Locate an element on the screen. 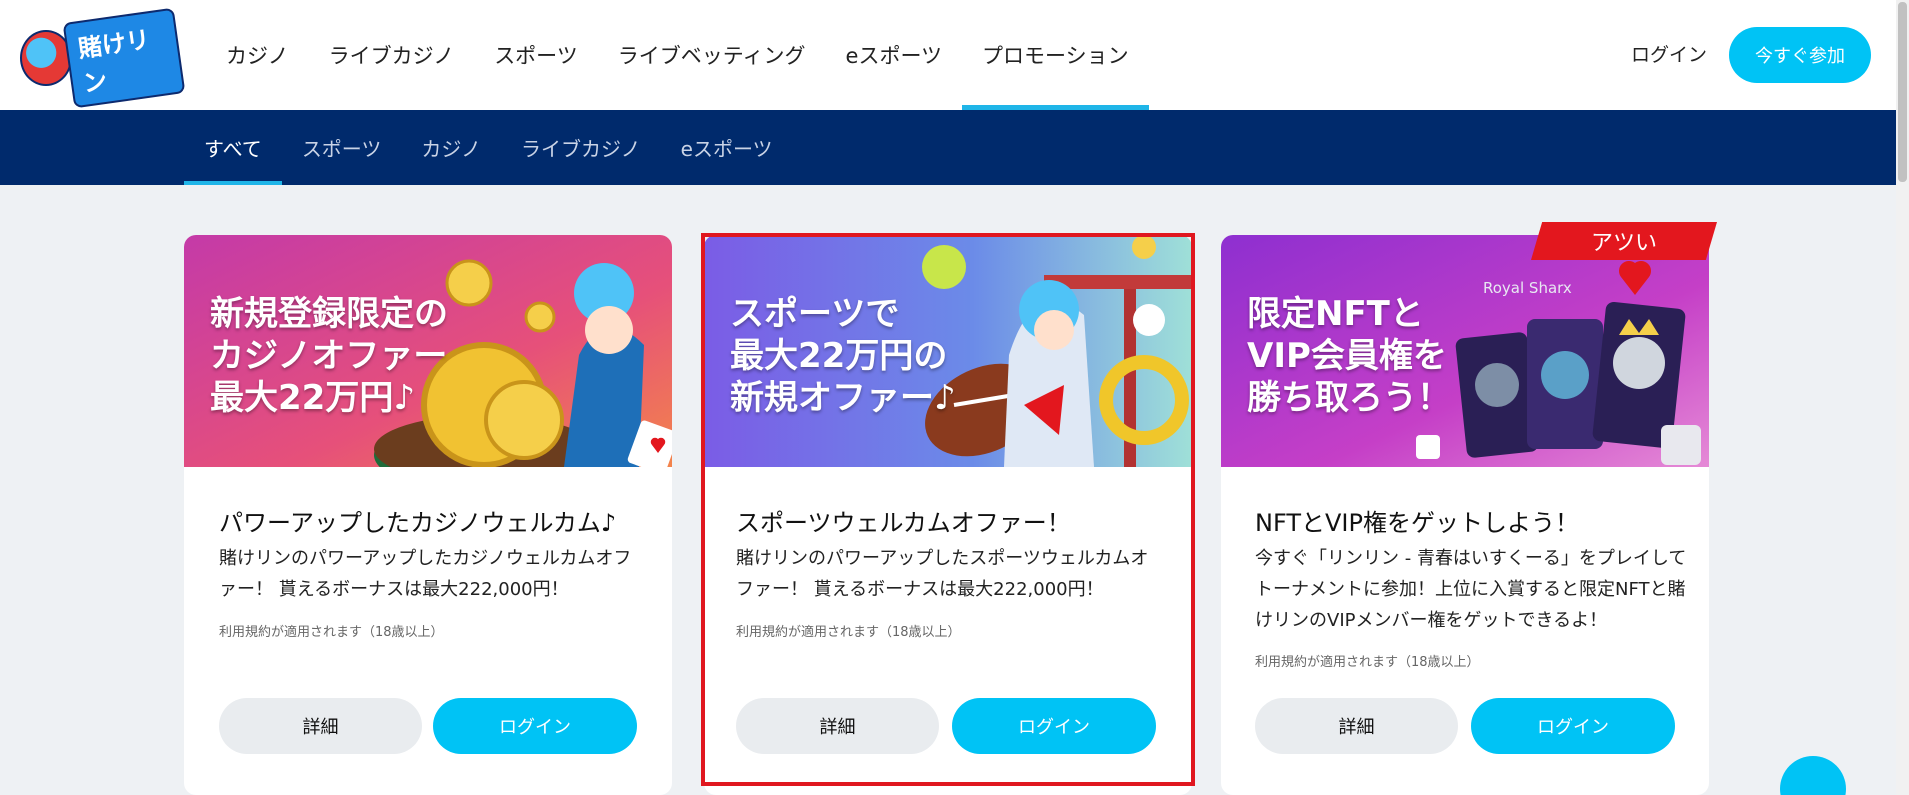  tab-all: すべて is located at coordinates (233, 147).